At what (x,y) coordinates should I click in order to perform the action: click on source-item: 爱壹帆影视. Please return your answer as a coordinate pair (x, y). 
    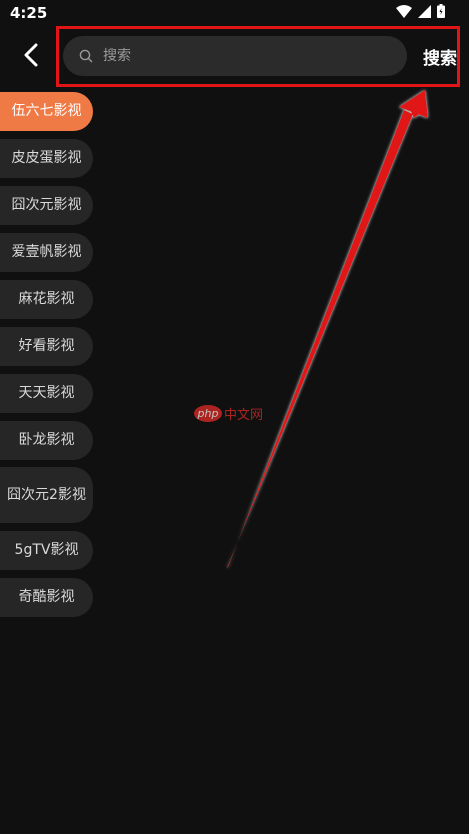
    Looking at the image, I should click on (46, 252).